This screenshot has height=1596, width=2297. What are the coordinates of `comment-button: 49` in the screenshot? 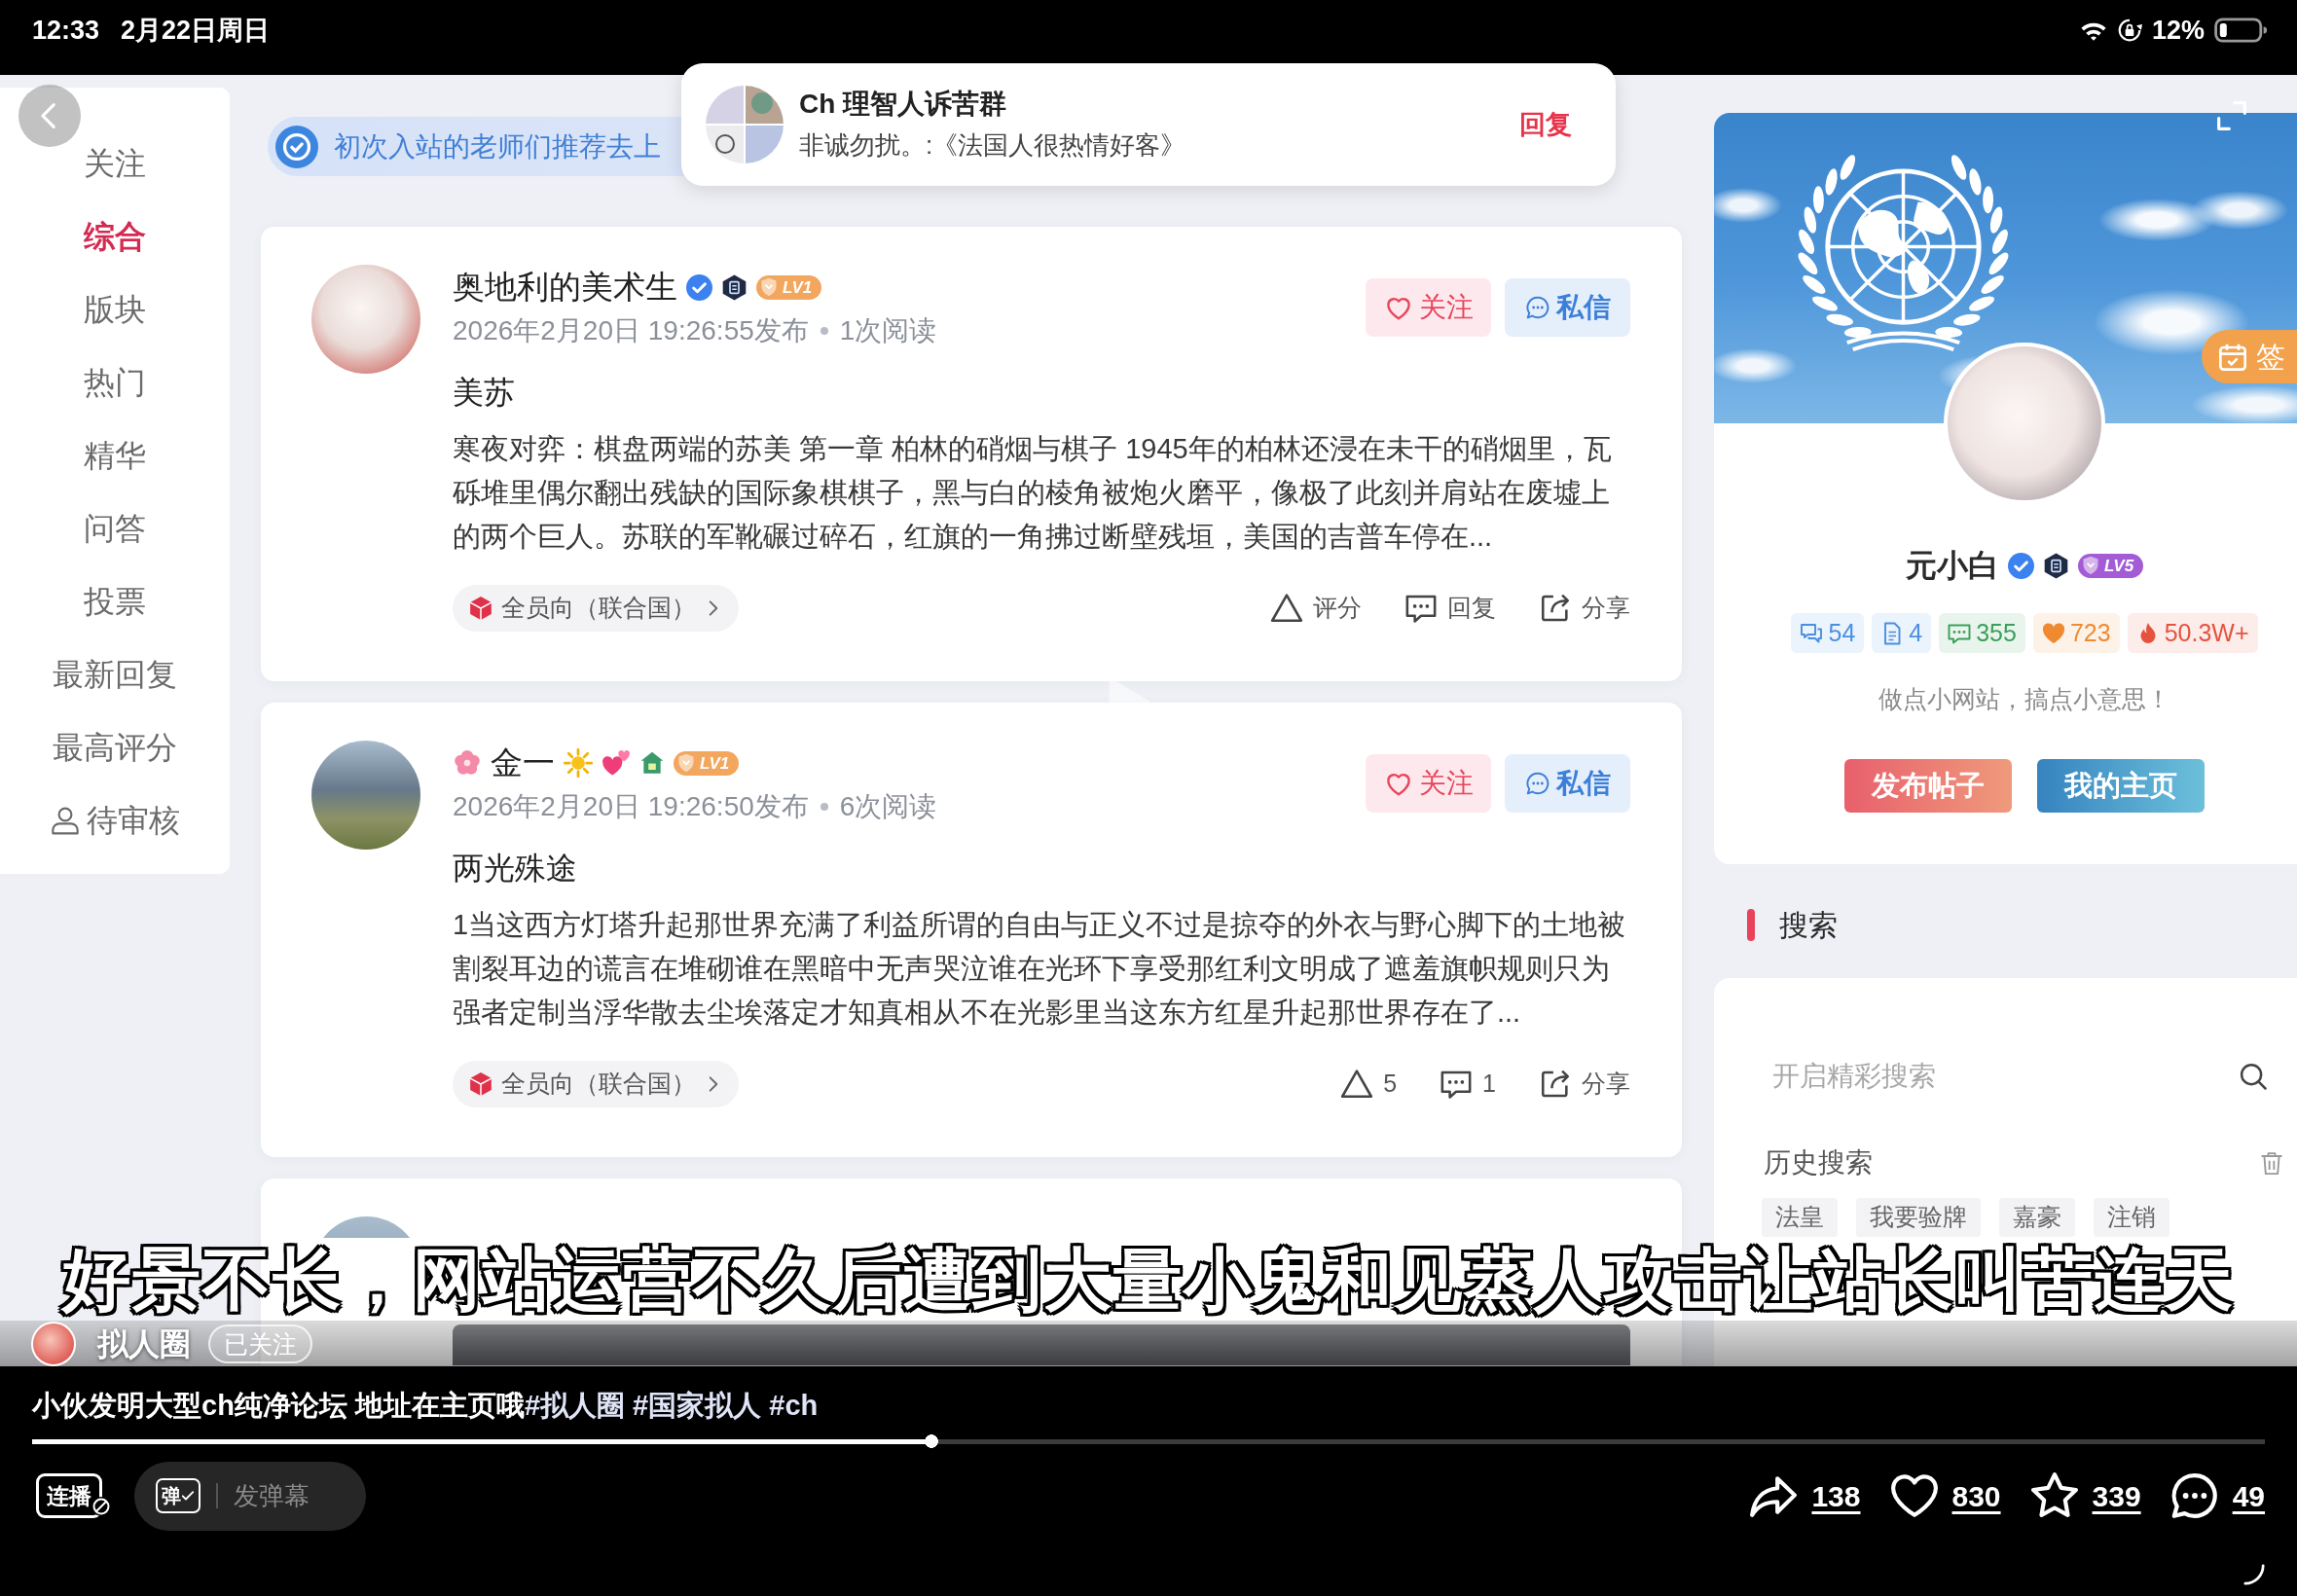 It's located at (2217, 1495).